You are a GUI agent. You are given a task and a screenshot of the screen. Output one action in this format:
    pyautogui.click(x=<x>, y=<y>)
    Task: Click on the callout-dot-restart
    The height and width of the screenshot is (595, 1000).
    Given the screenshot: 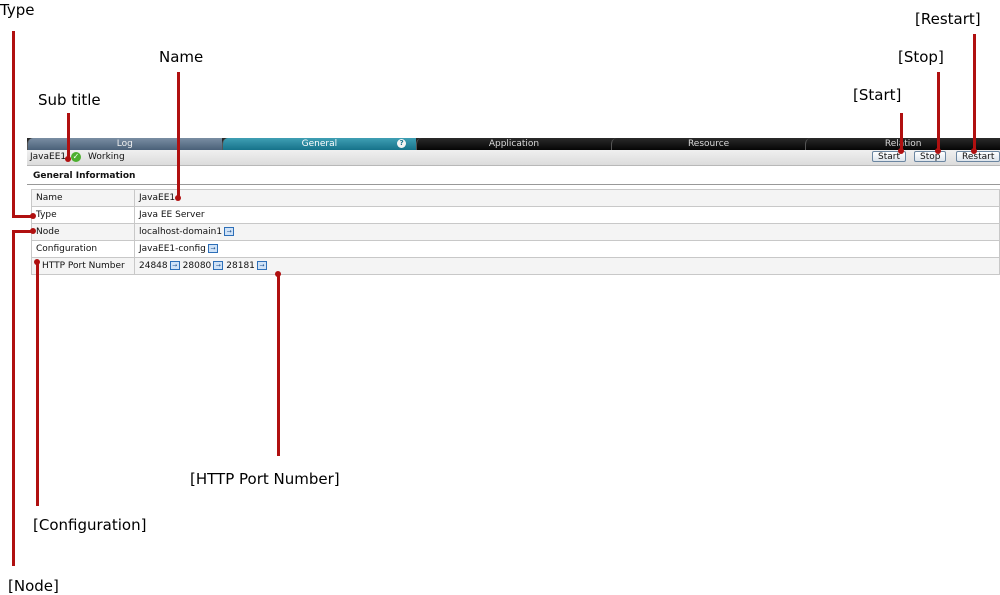 What is the action you would take?
    pyautogui.click(x=974, y=151)
    